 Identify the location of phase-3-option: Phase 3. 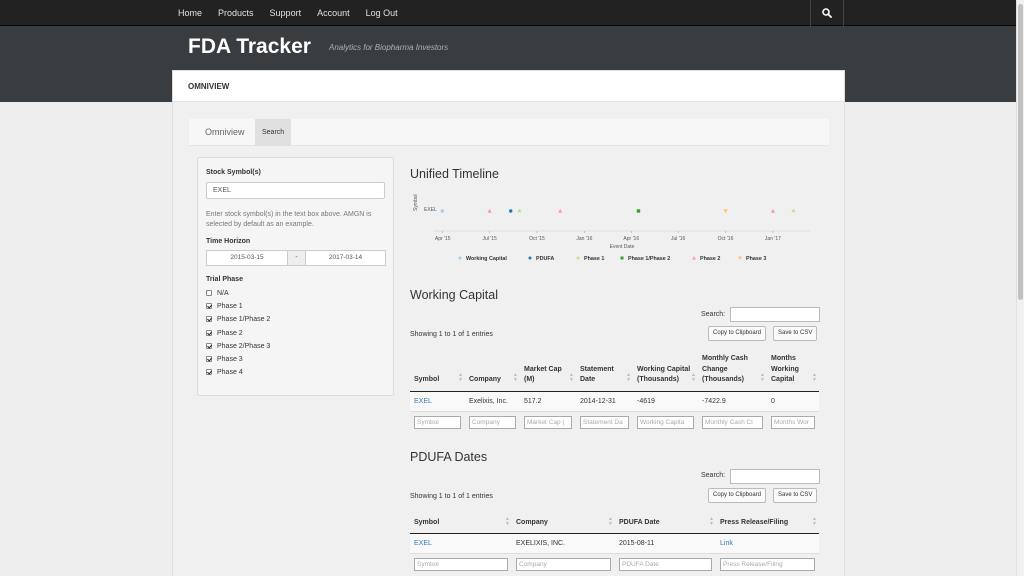
(224, 359).